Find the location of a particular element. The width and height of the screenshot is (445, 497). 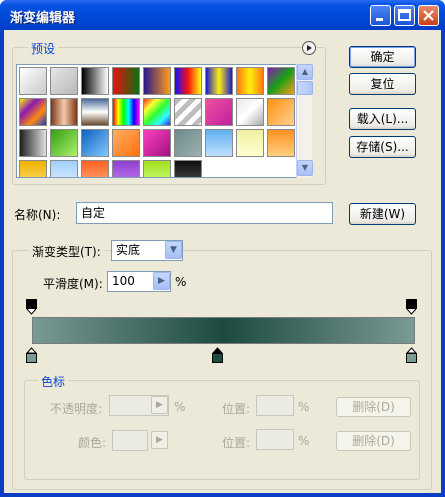

color-delete-button: 删除(D) is located at coordinates (373, 441).